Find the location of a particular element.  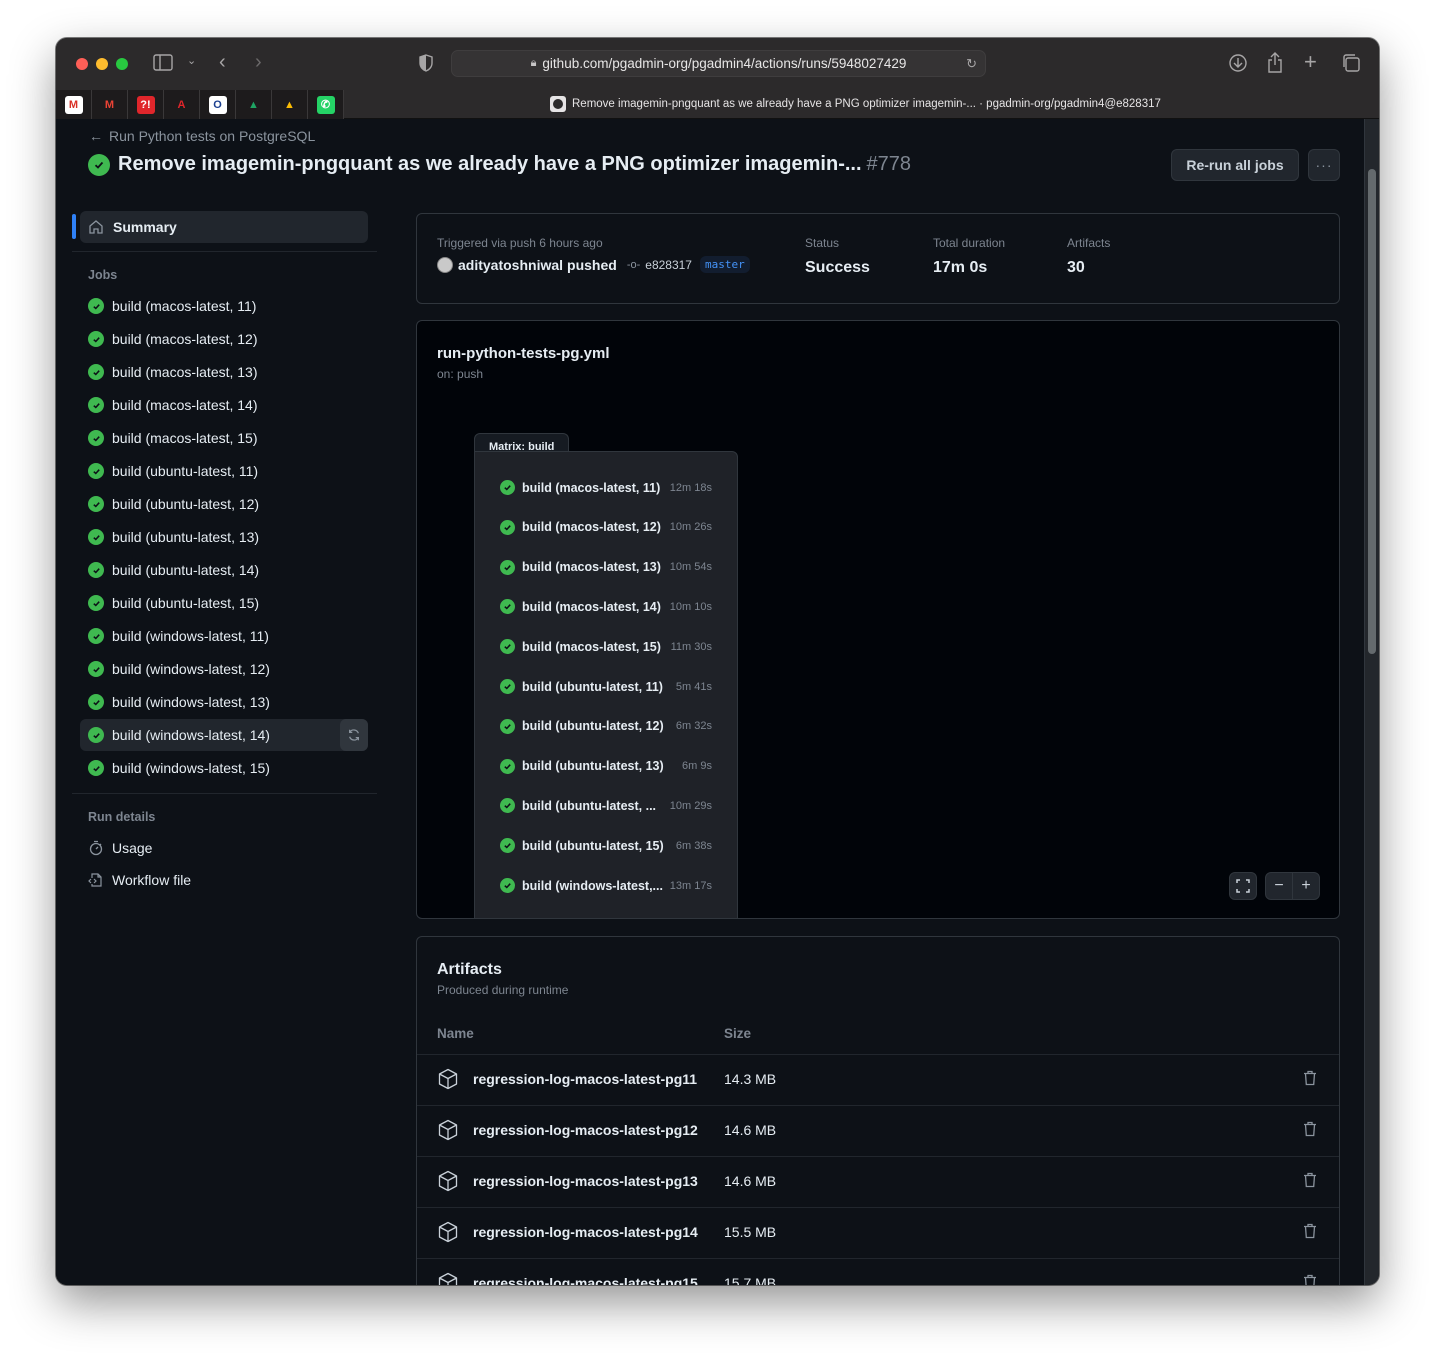

commit-link: -o- e828317 is located at coordinates (659, 265).